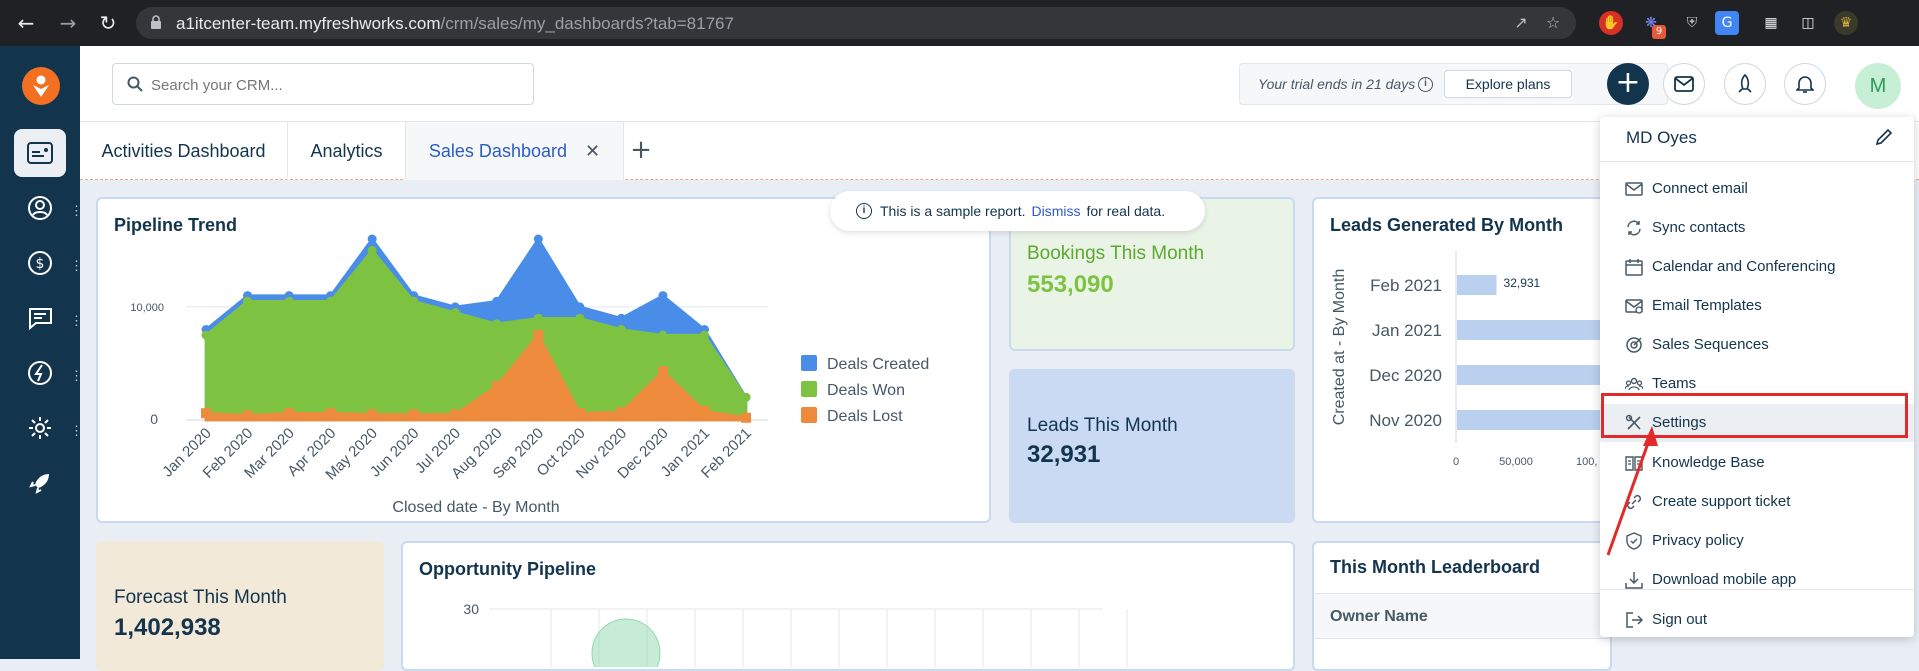 This screenshot has height=671, width=1919. I want to click on menu-item-sales-sequences: Sales Sequences, so click(1757, 345).